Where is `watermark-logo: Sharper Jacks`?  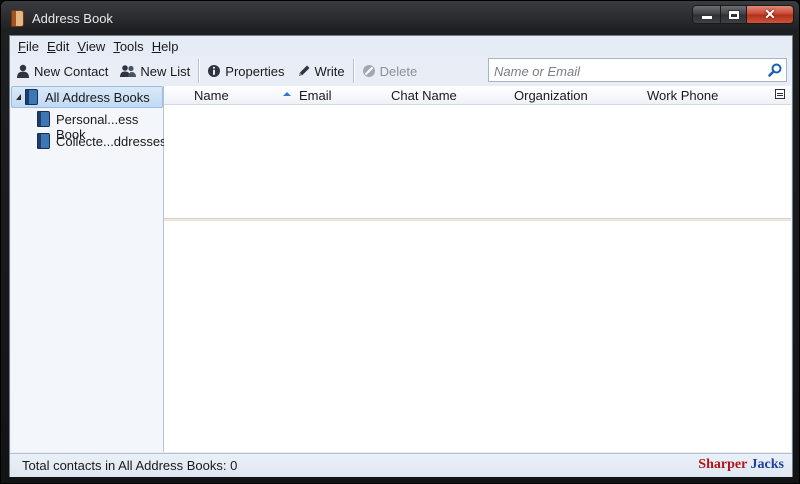 watermark-logo: Sharper Jacks is located at coordinates (741, 465).